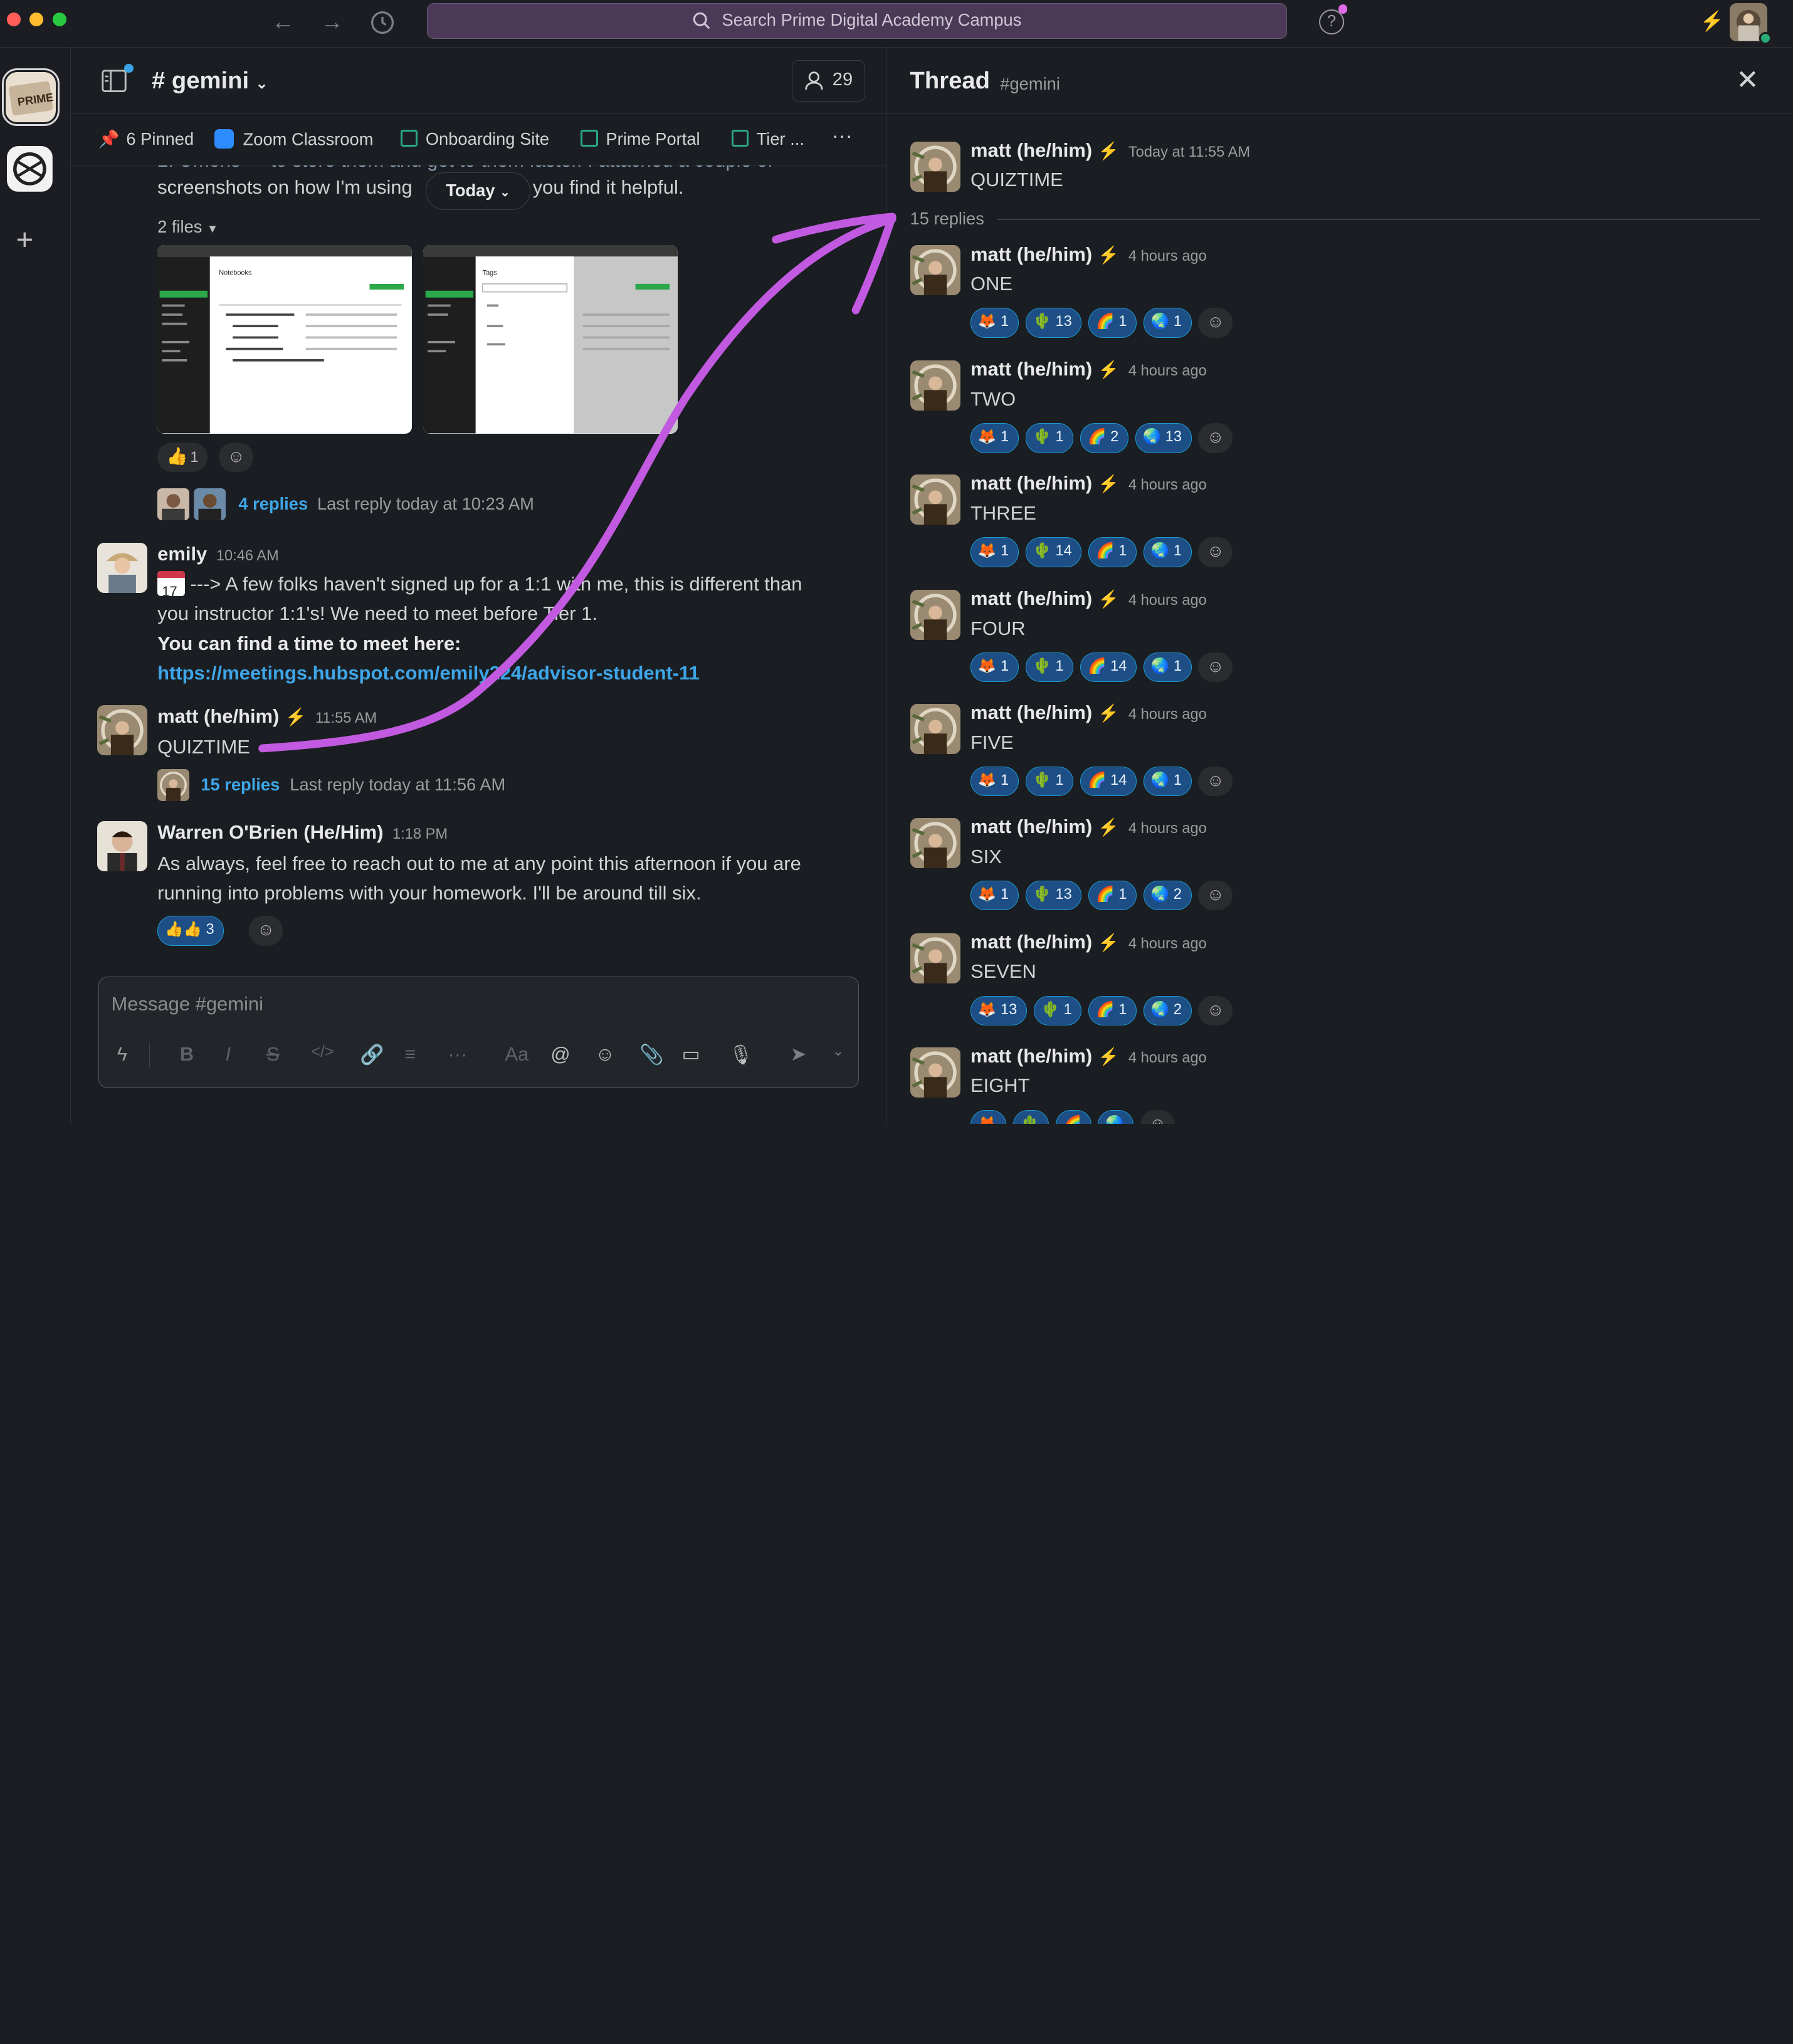 This screenshot has height=2044, width=1793. Describe the element at coordinates (1104, 438) in the screenshot. I see `reaction-rainbow: 🌈 2` at that location.